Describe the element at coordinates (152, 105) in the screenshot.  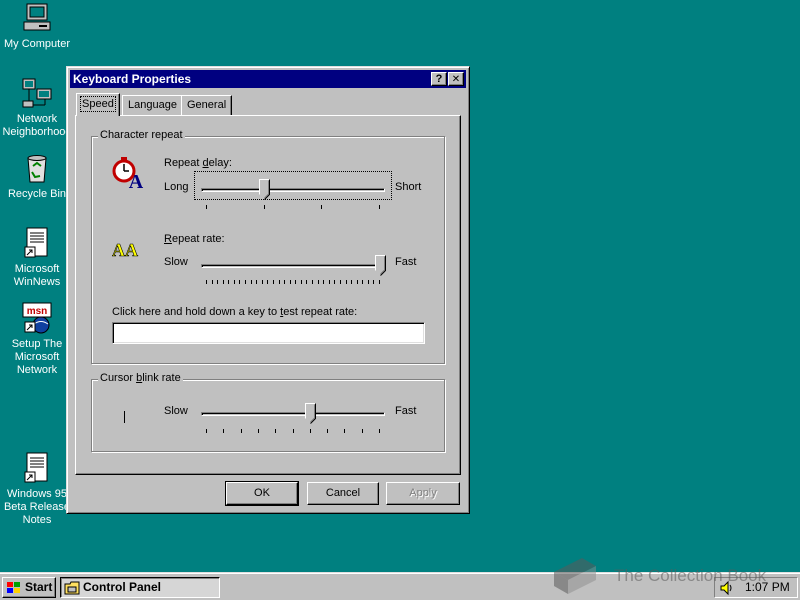
I see `tab-language: Language` at that location.